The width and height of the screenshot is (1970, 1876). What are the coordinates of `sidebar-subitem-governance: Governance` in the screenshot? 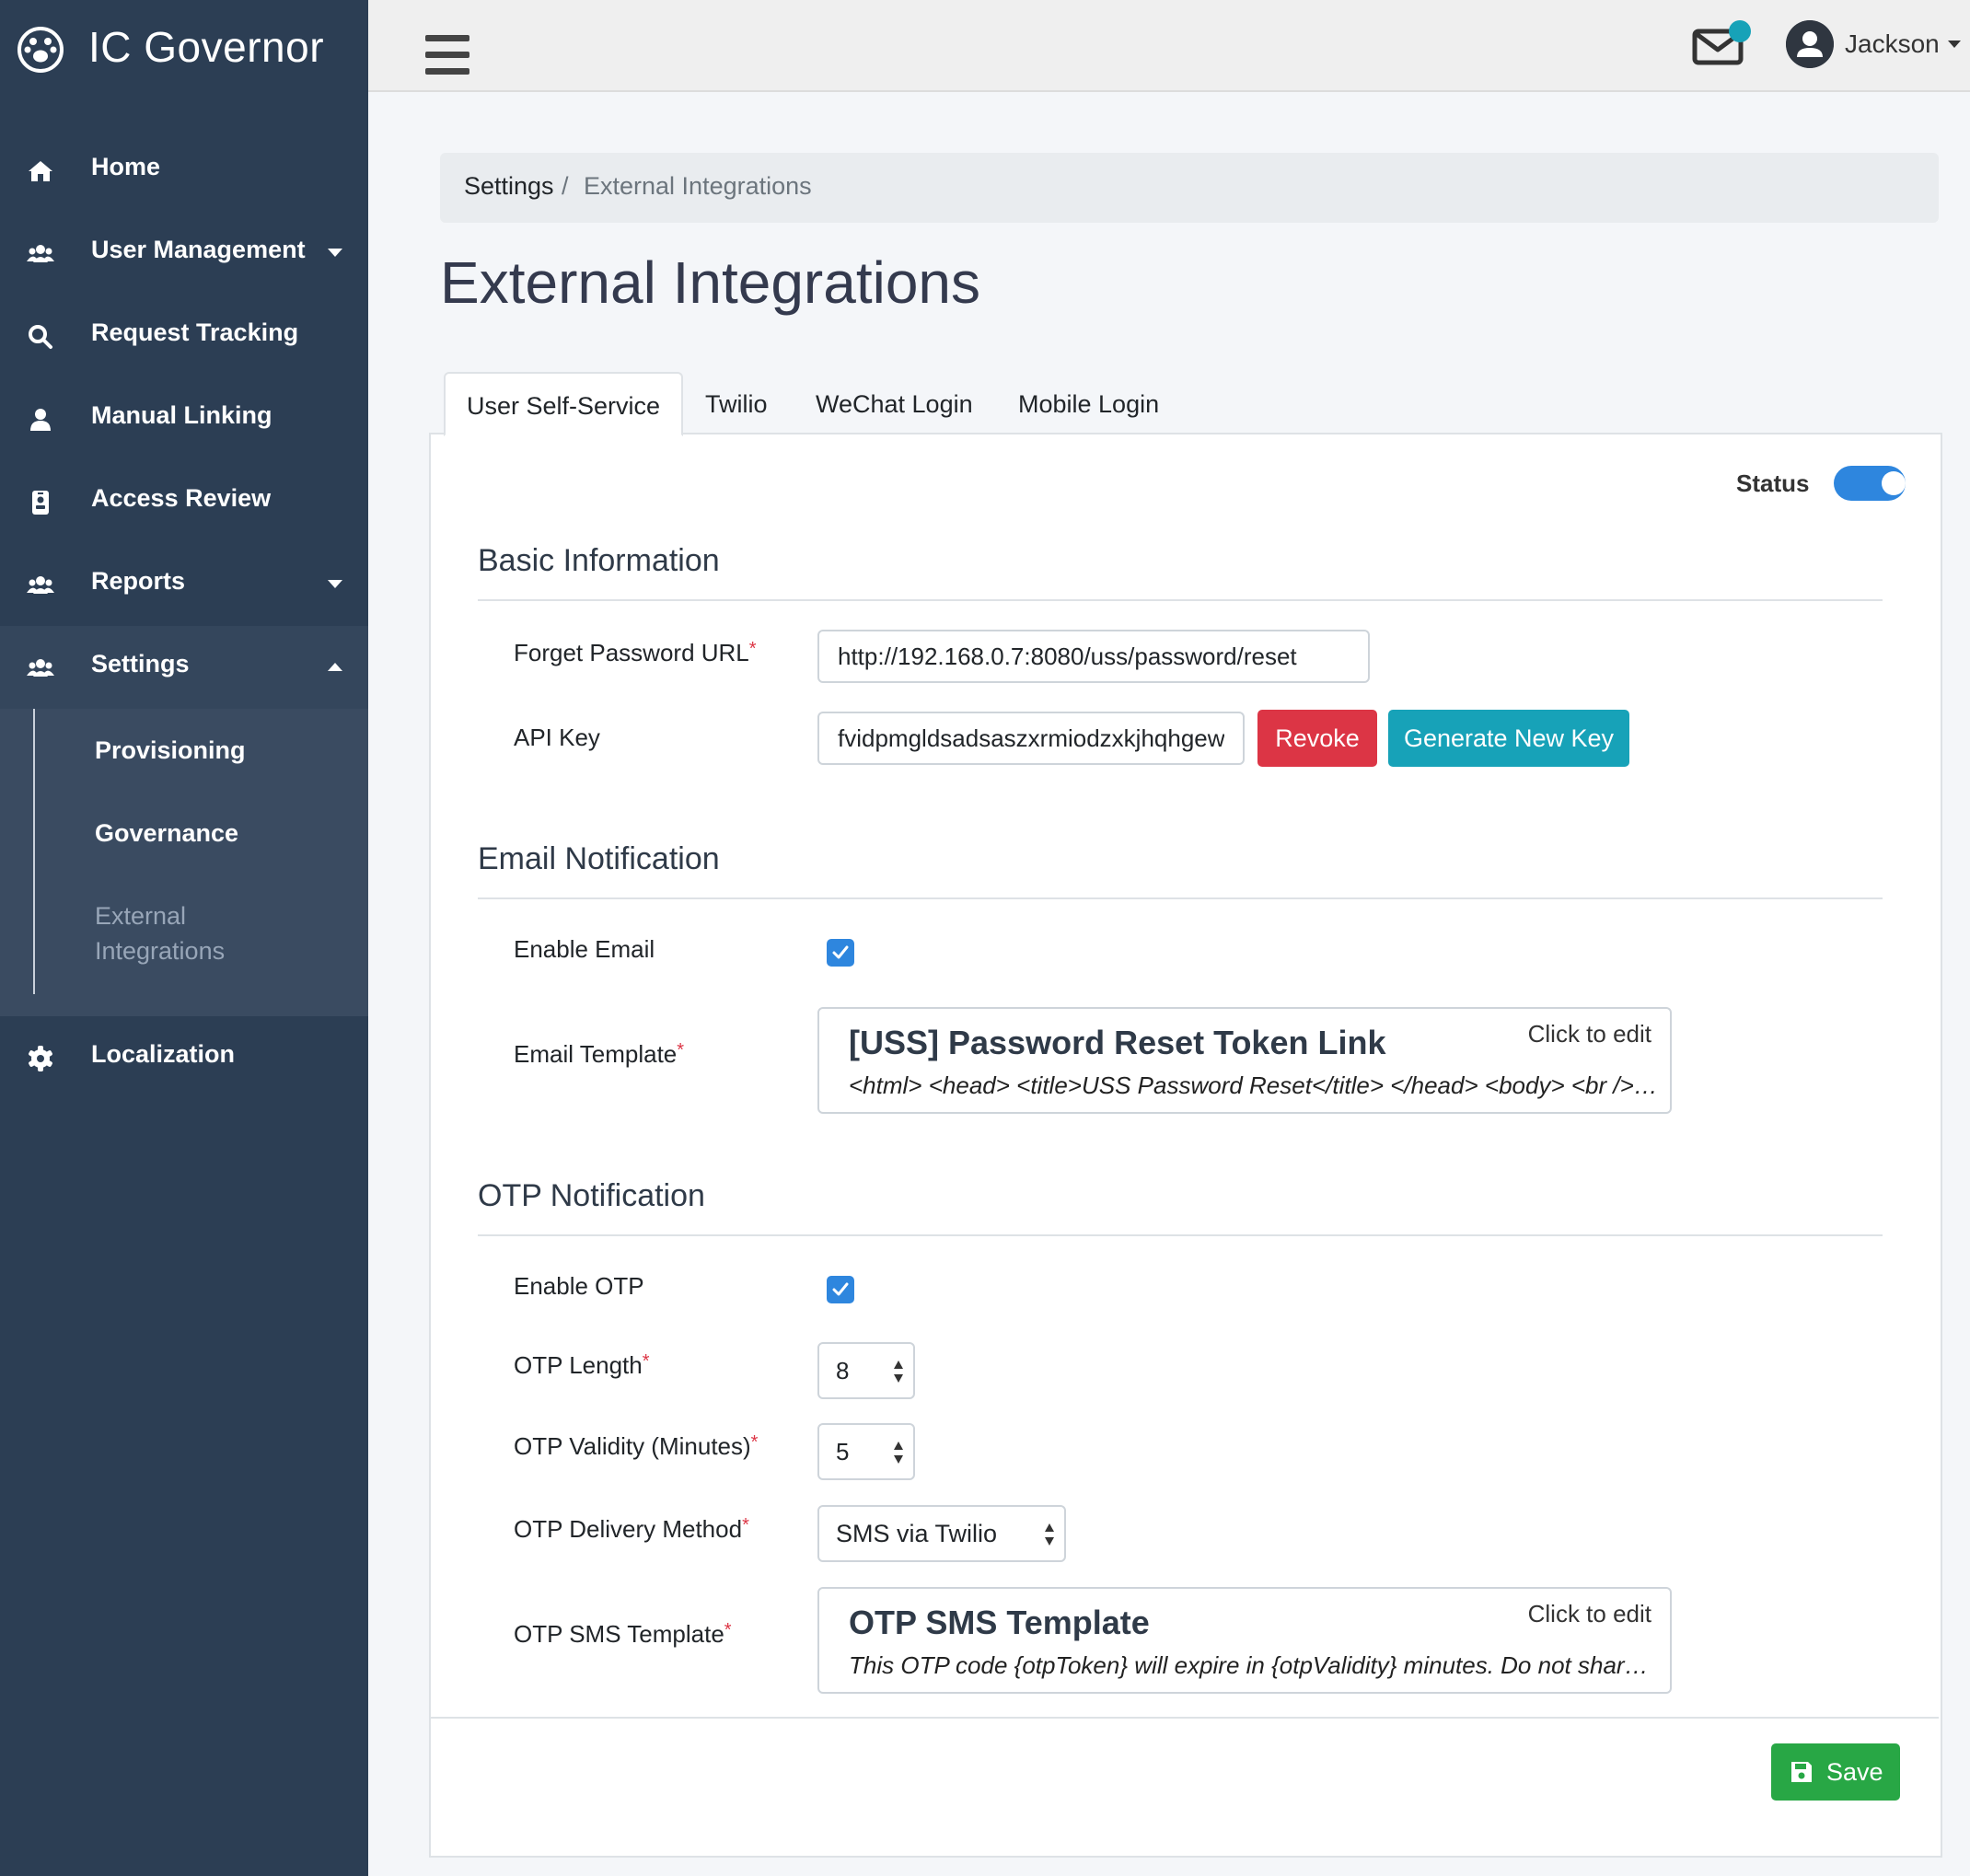 It's located at (166, 833).